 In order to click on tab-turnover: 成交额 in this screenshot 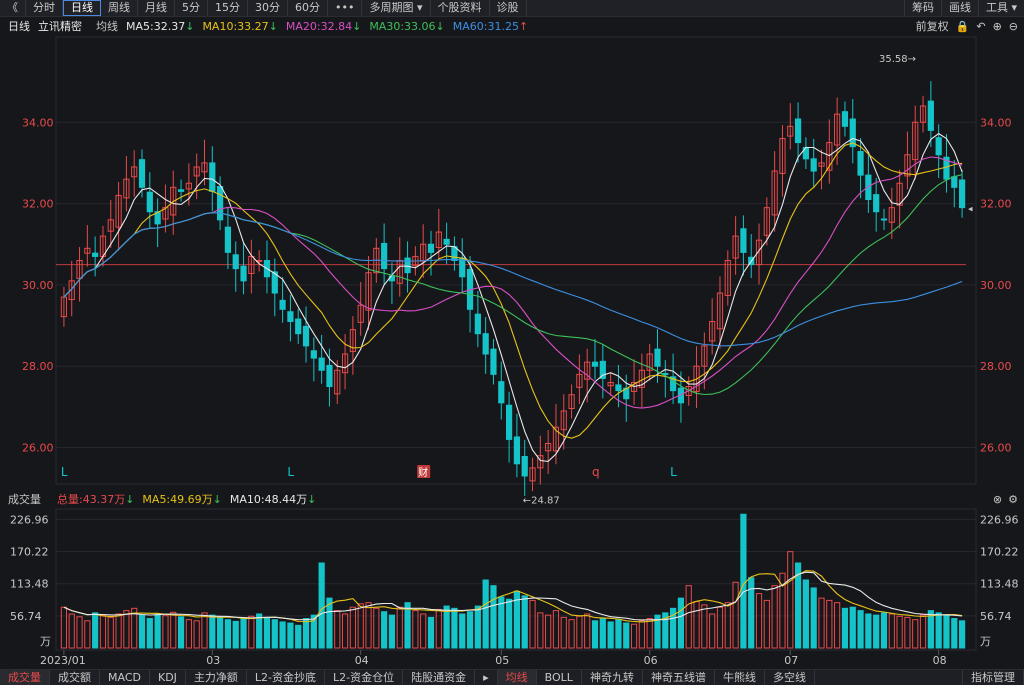, I will do `click(75, 677)`.